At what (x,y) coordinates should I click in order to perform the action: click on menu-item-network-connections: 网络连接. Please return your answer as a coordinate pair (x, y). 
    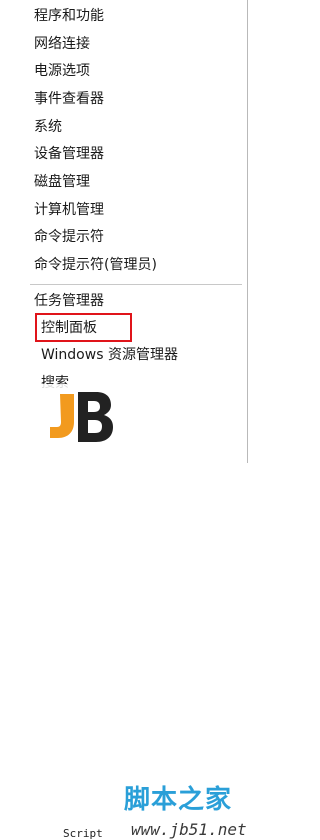
    Looking at the image, I should click on (62, 44).